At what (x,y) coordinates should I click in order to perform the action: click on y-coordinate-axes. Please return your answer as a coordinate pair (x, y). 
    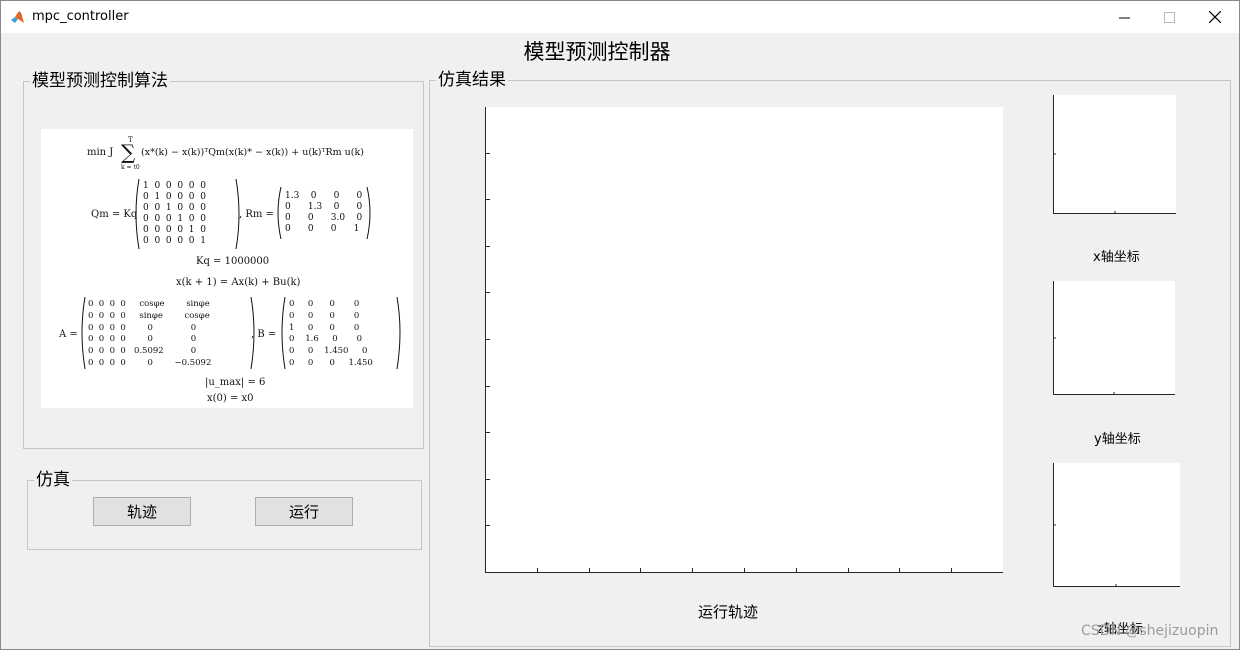
    Looking at the image, I should click on (1114, 338).